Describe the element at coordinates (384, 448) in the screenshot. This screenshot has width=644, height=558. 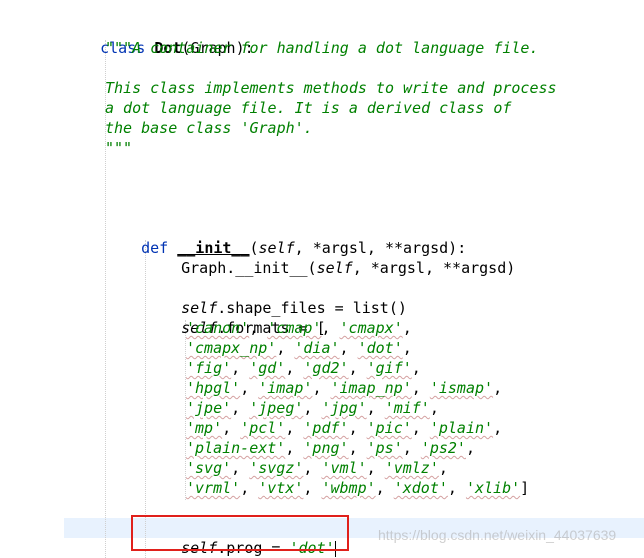
I see `format-string: 'ps'` at that location.